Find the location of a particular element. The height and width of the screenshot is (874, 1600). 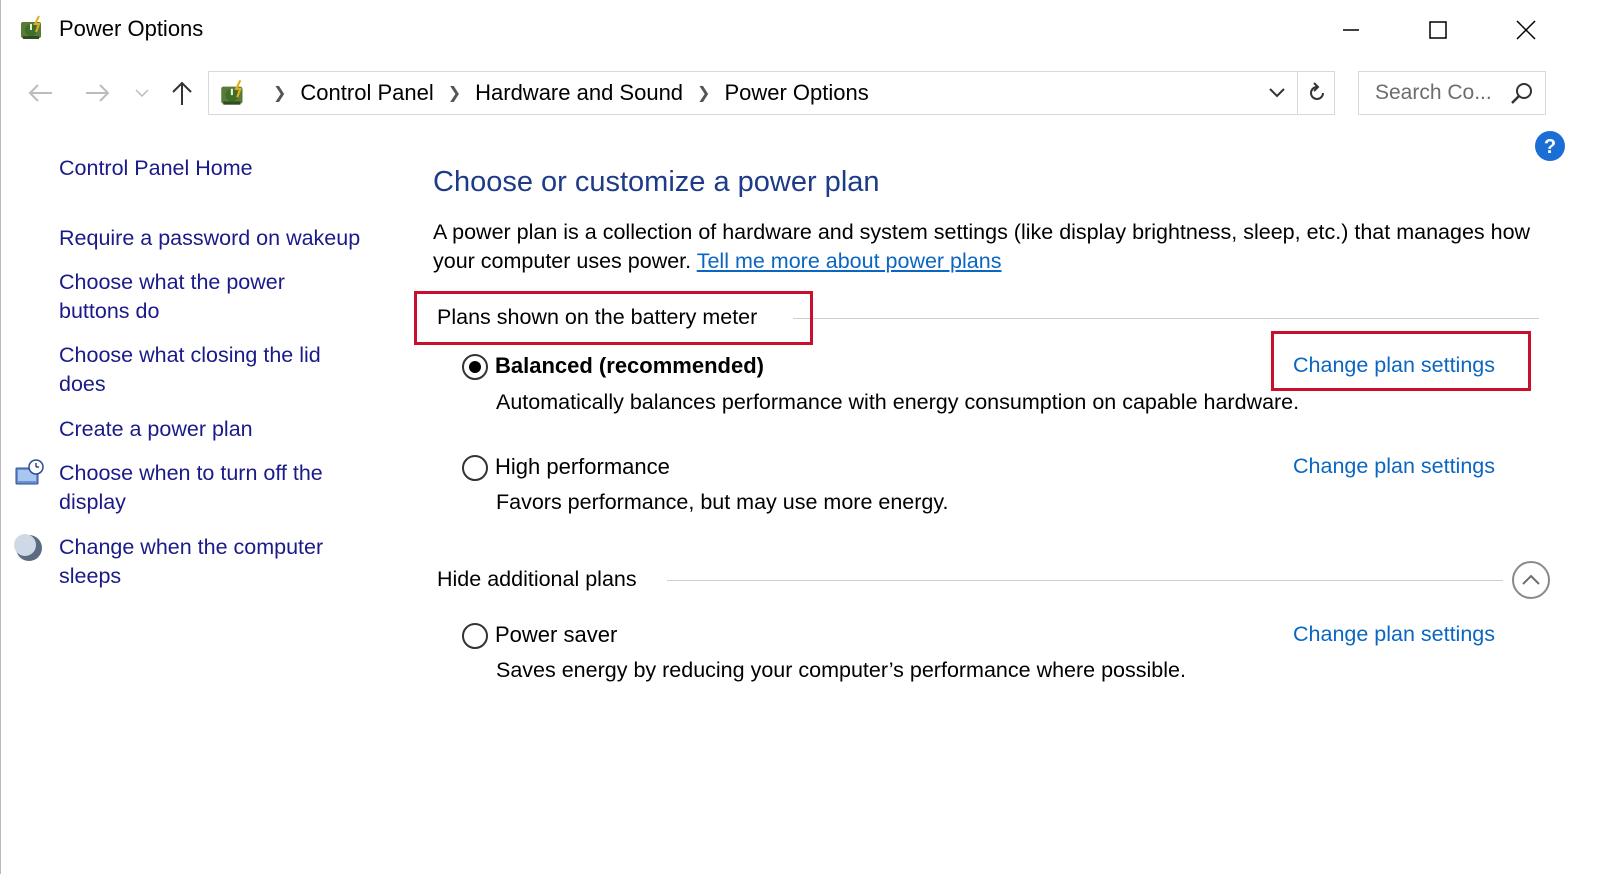

chevron-up-icon is located at coordinates (1531, 579).